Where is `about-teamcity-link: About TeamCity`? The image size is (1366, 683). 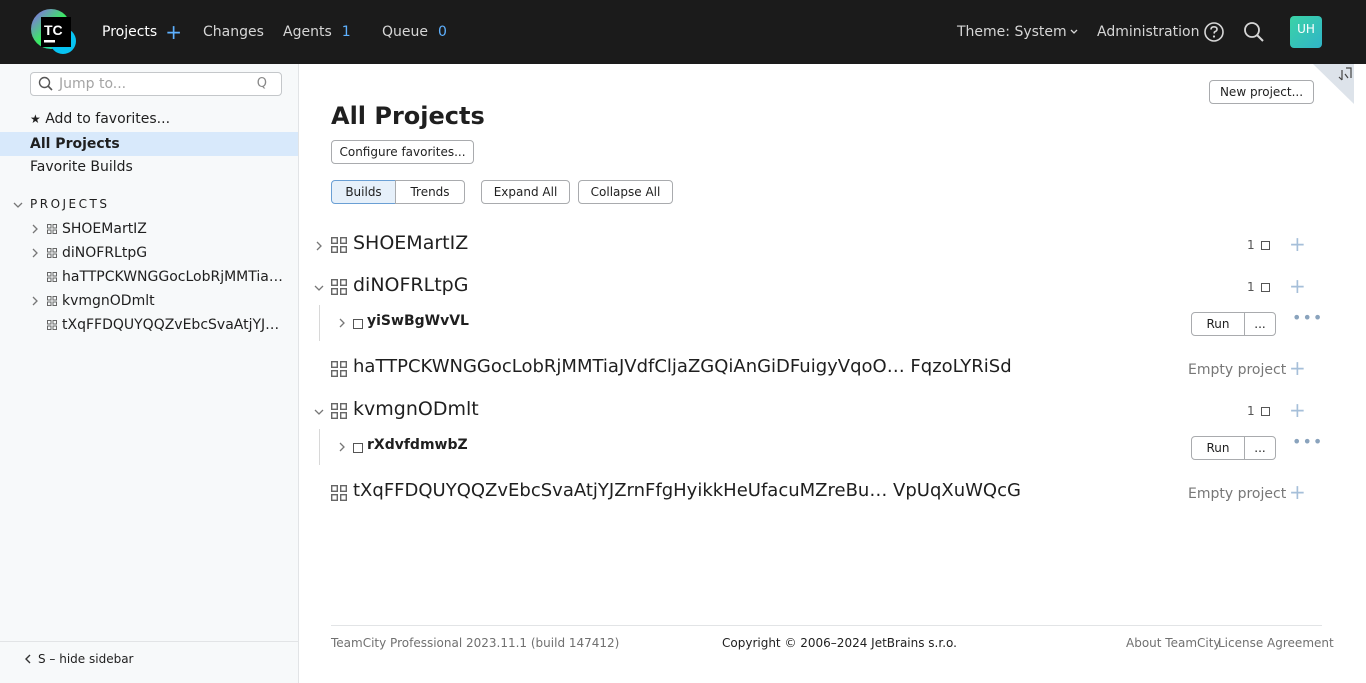
about-teamcity-link: About TeamCity is located at coordinates (1173, 643).